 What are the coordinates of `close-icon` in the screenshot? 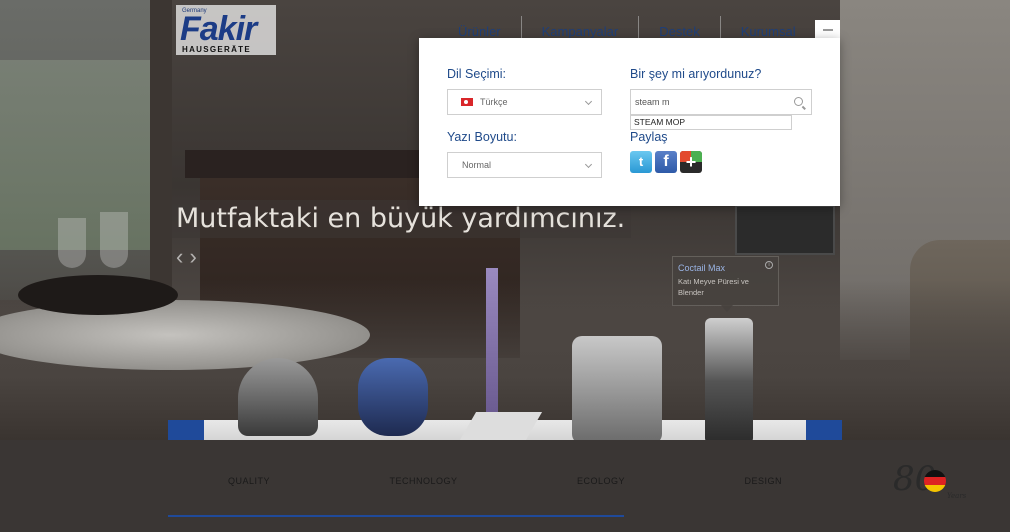 It's located at (828, 30).